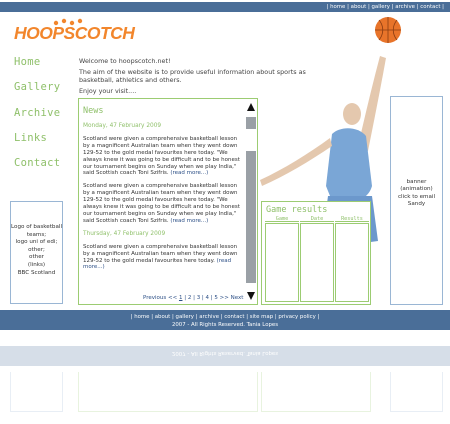 The height and width of the screenshot is (424, 450). Describe the element at coordinates (251, 217) in the screenshot. I see `scroll-thumb` at that location.